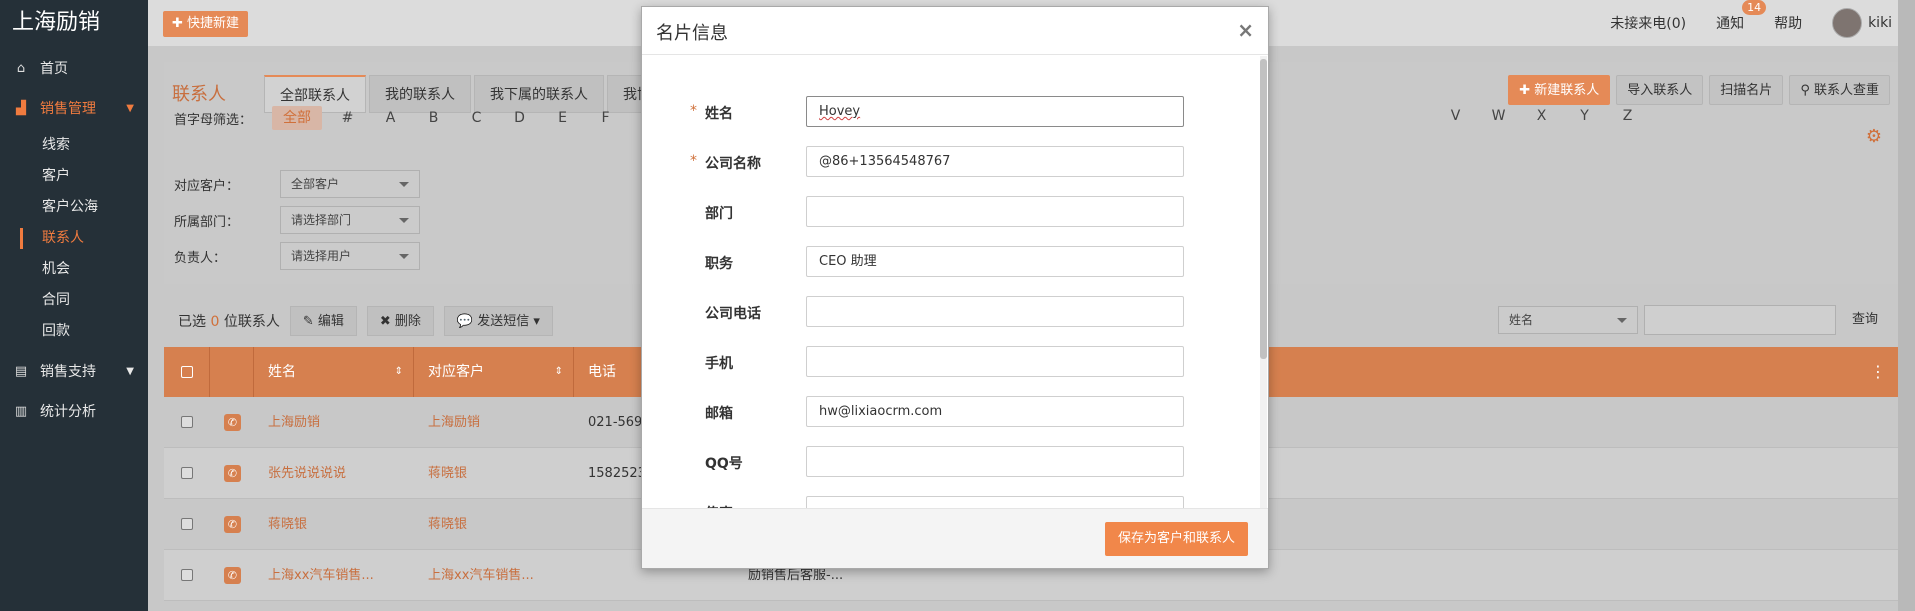  Describe the element at coordinates (207, 186) in the screenshot. I see `customer-filter-label: 对应客户：` at that location.